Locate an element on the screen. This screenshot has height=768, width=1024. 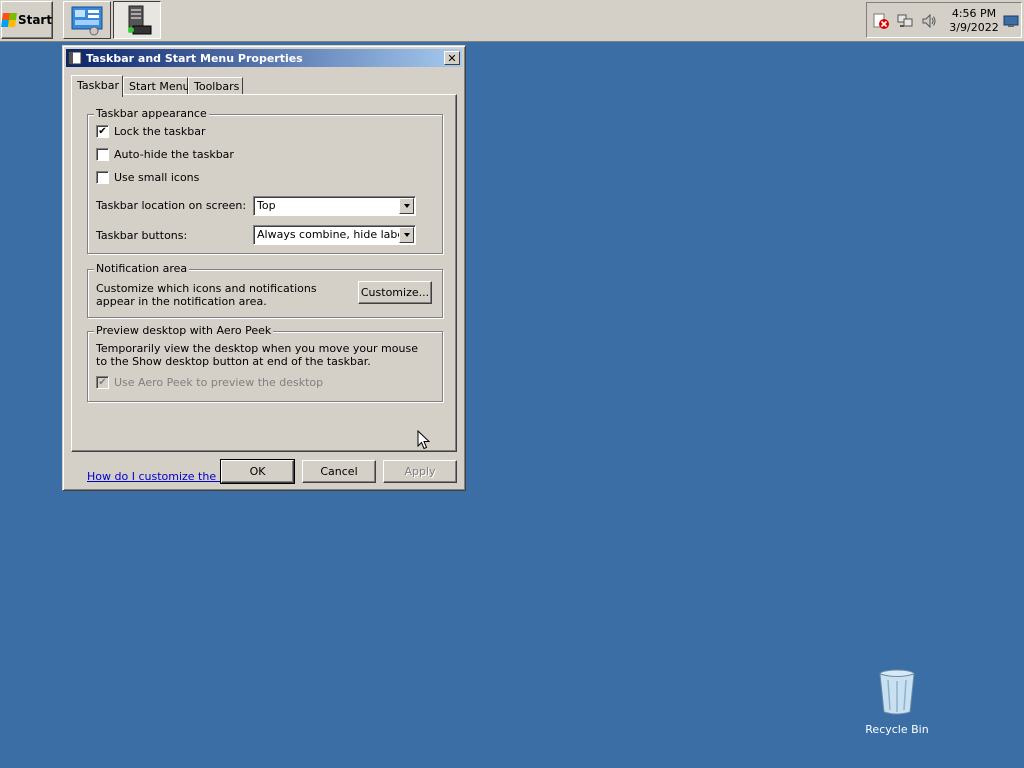
apply-button-label: Apply is located at coordinates (420, 471).